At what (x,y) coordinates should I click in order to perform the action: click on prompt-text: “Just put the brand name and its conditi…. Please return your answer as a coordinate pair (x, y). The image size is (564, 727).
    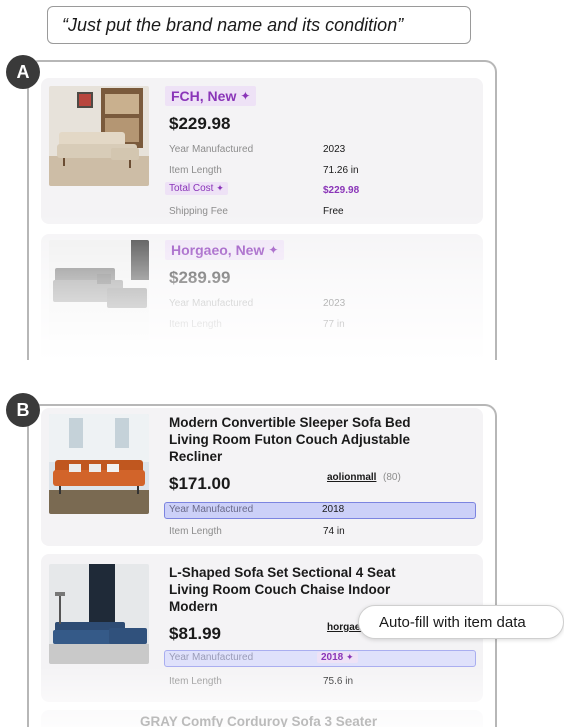
    Looking at the image, I should click on (233, 24).